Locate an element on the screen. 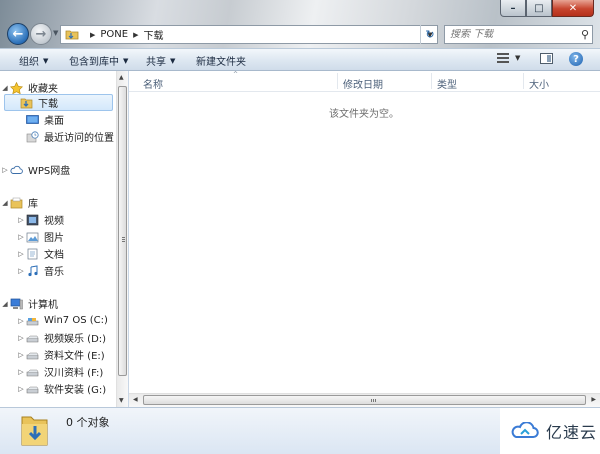  sidebar-item-music: ▷ 音乐 is located at coordinates (32, 270).